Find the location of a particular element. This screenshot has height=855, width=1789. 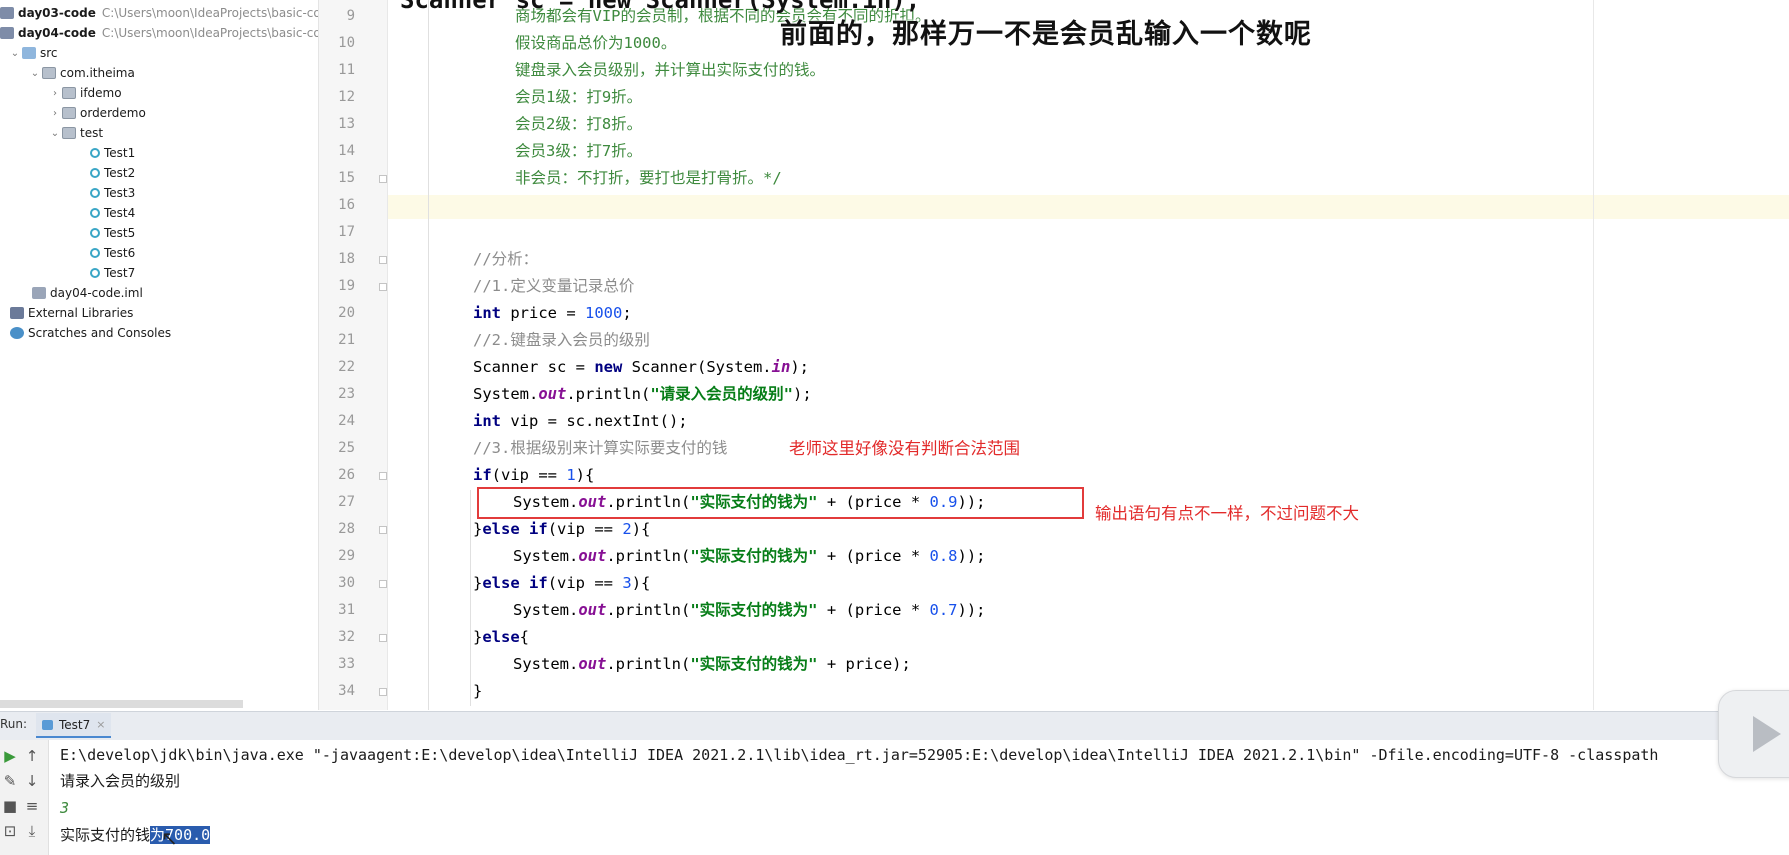

tree-item-label: orderdemo is located at coordinates (113, 113).